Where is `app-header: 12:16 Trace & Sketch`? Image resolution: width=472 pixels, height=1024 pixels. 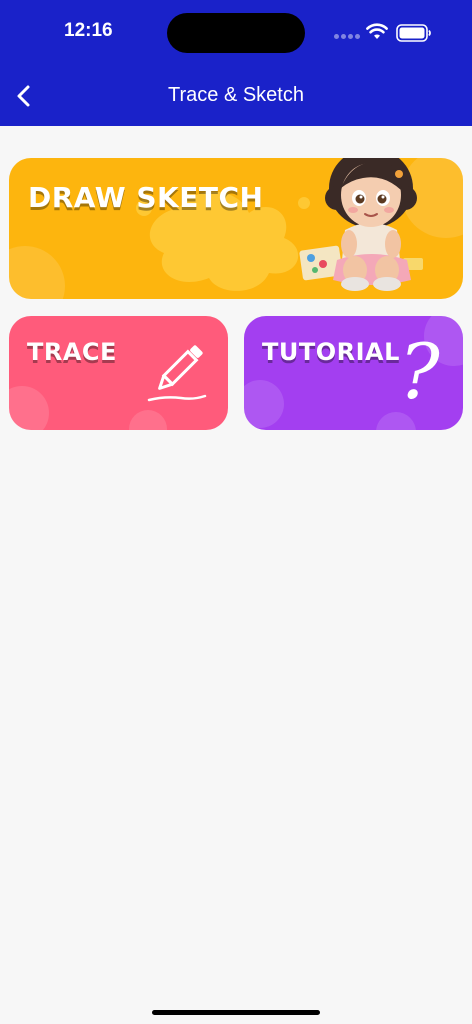
app-header: 12:16 Trace & Sketch is located at coordinates (236, 63).